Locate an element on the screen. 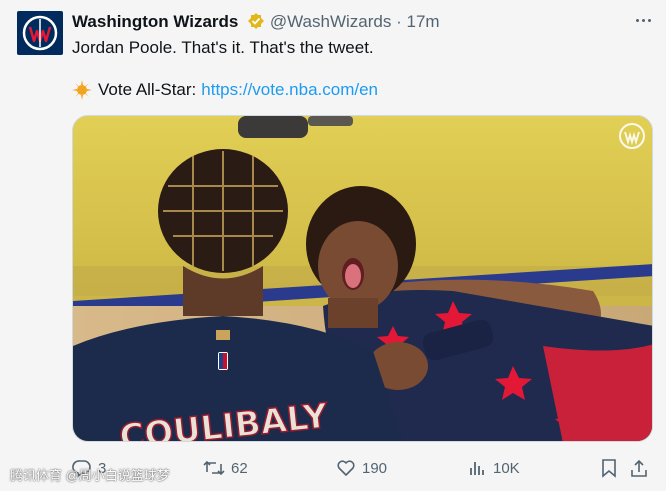 The image size is (666, 491). tweet-text-line2: Vote All-Star: https://vote.nba.com/en is located at coordinates (225, 90).